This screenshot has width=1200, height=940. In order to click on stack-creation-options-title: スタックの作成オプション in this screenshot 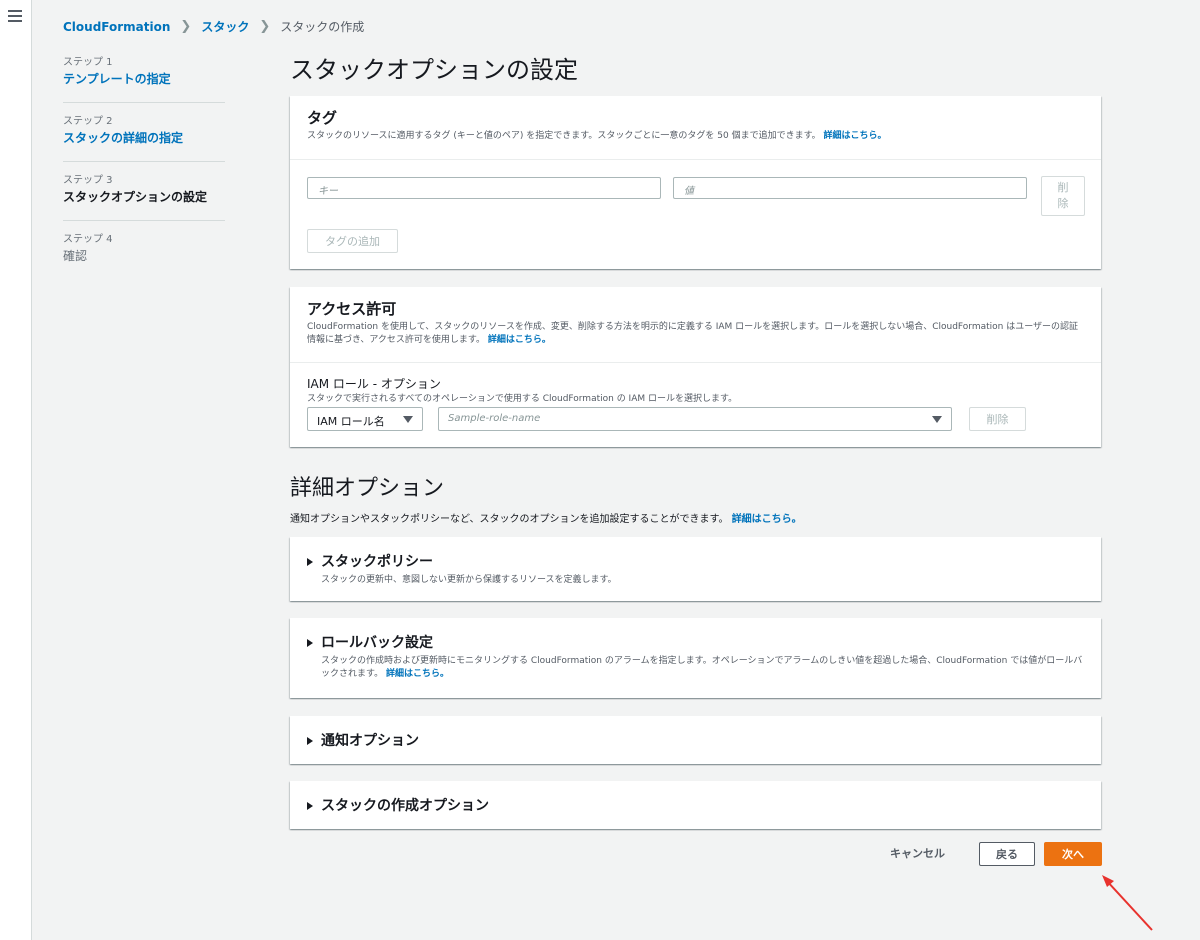, I will do `click(405, 806)`.